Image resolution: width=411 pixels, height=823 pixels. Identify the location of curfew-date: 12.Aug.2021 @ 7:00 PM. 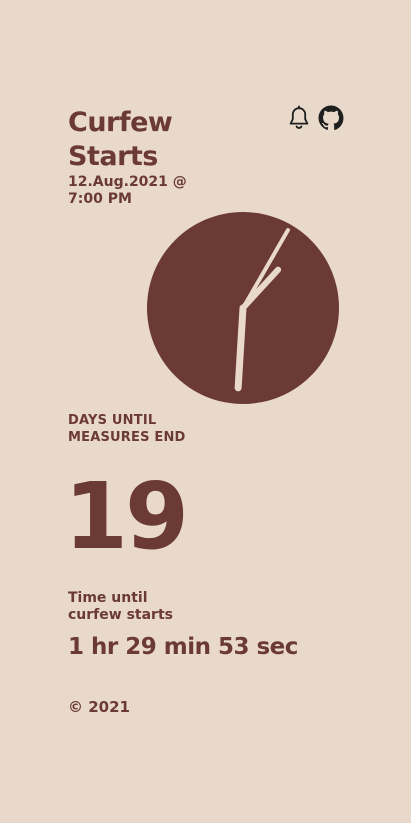
(127, 190).